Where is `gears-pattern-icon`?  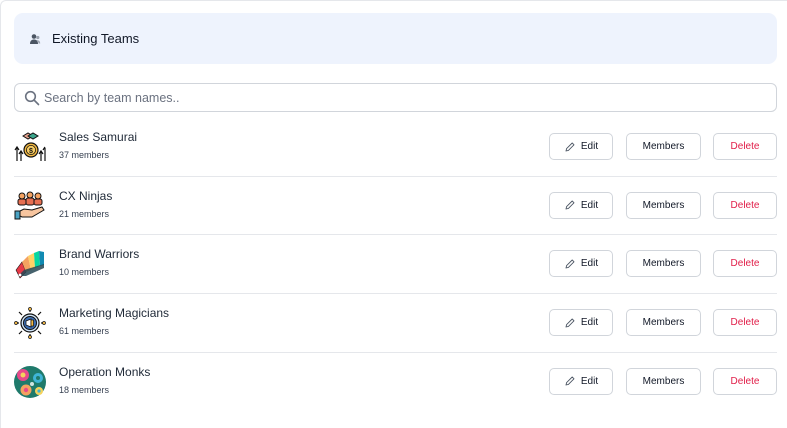 gears-pattern-icon is located at coordinates (30, 382).